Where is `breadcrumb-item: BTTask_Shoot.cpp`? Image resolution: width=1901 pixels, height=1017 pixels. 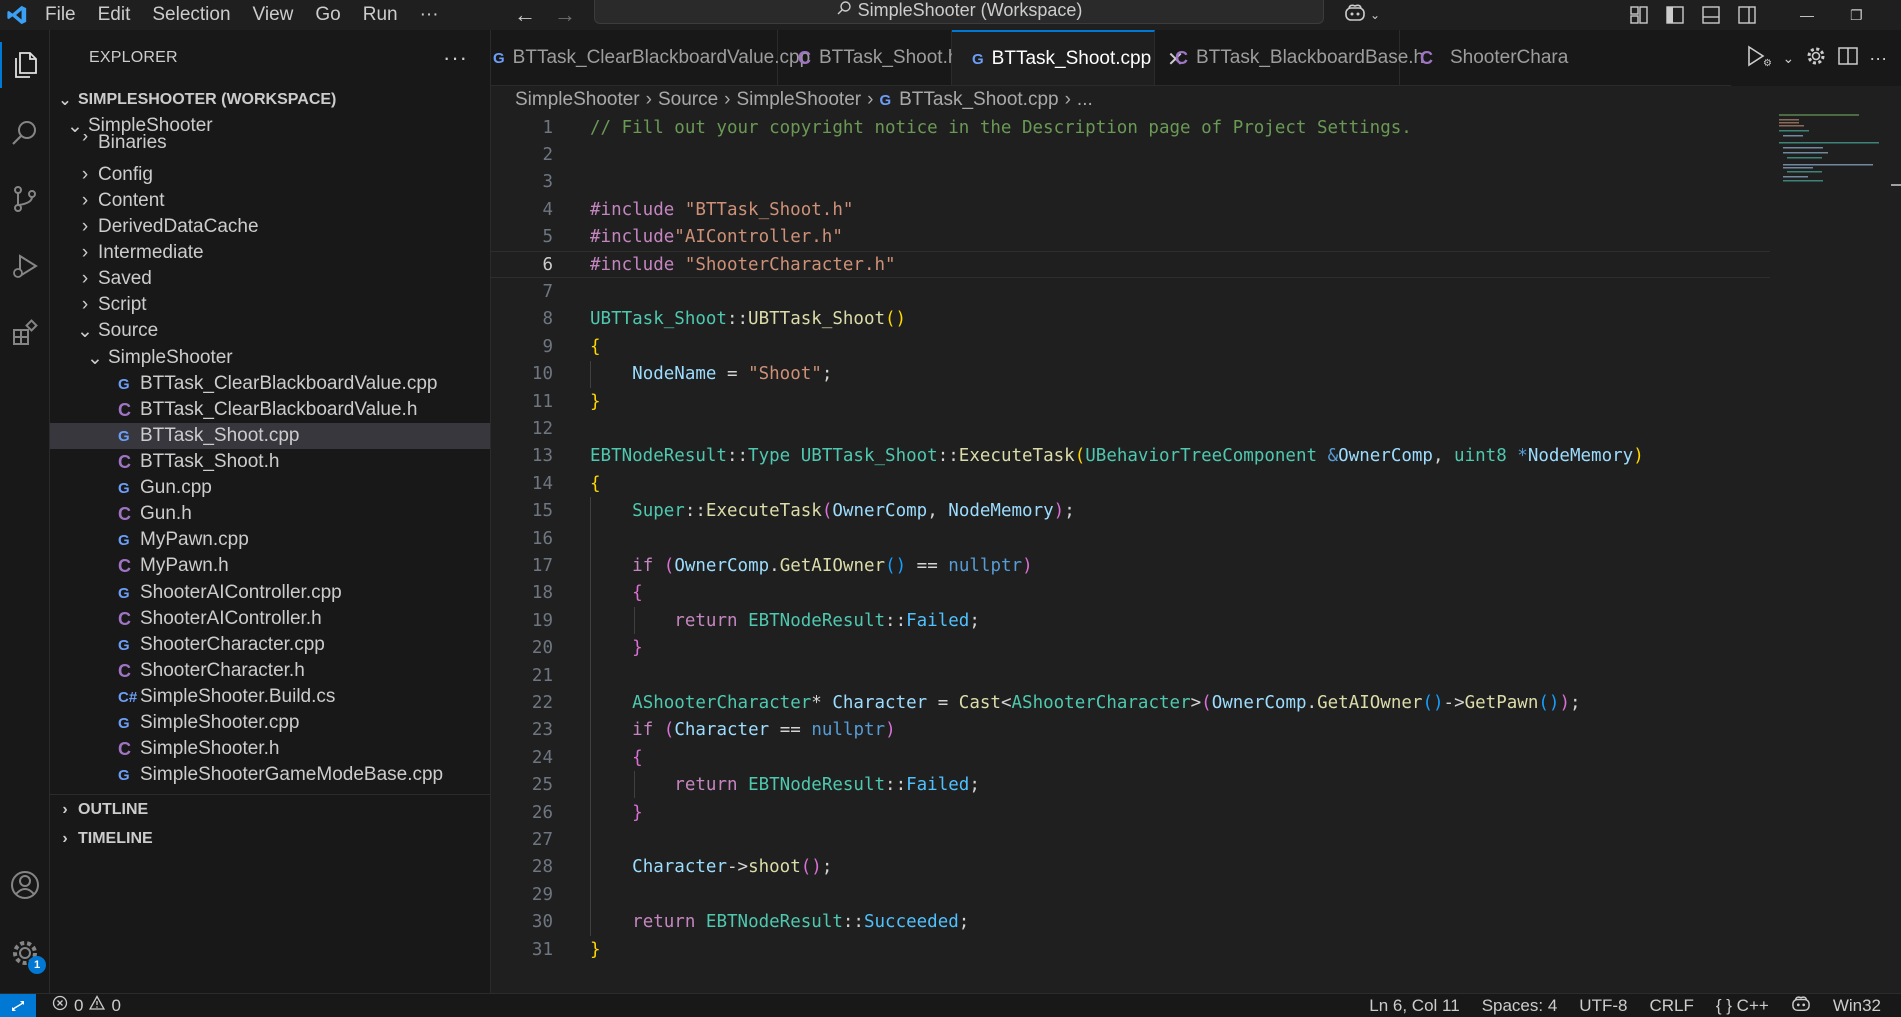 breadcrumb-item: BTTask_Shoot.cpp is located at coordinates (978, 100).